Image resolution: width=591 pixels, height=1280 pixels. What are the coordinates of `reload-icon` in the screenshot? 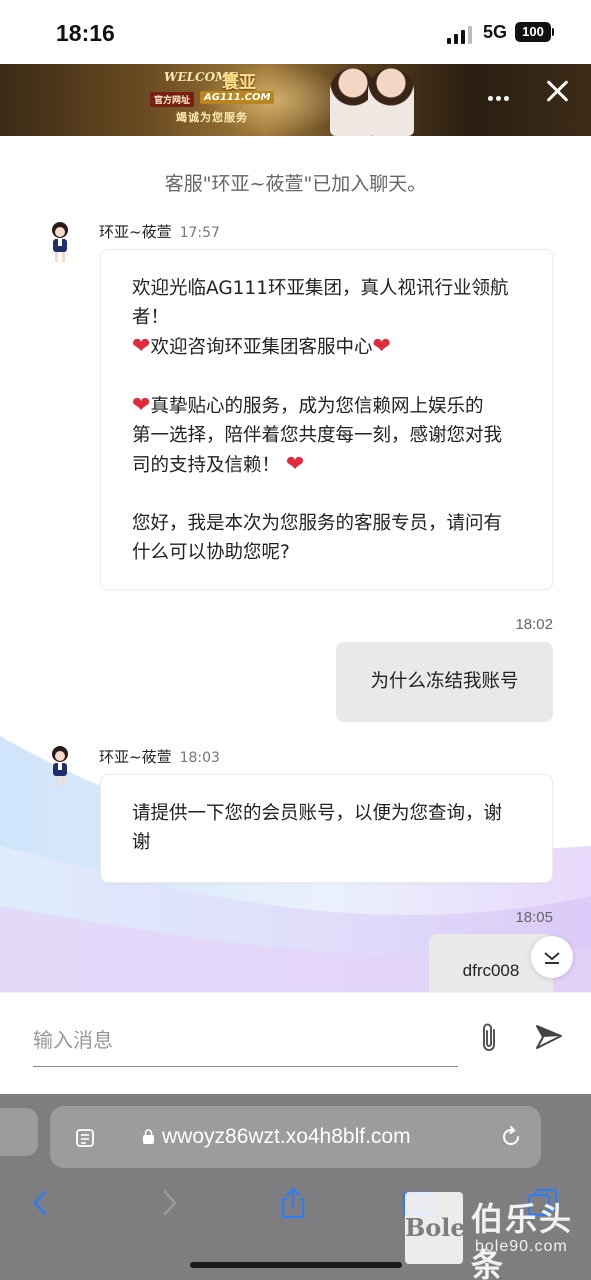 It's located at (511, 1137).